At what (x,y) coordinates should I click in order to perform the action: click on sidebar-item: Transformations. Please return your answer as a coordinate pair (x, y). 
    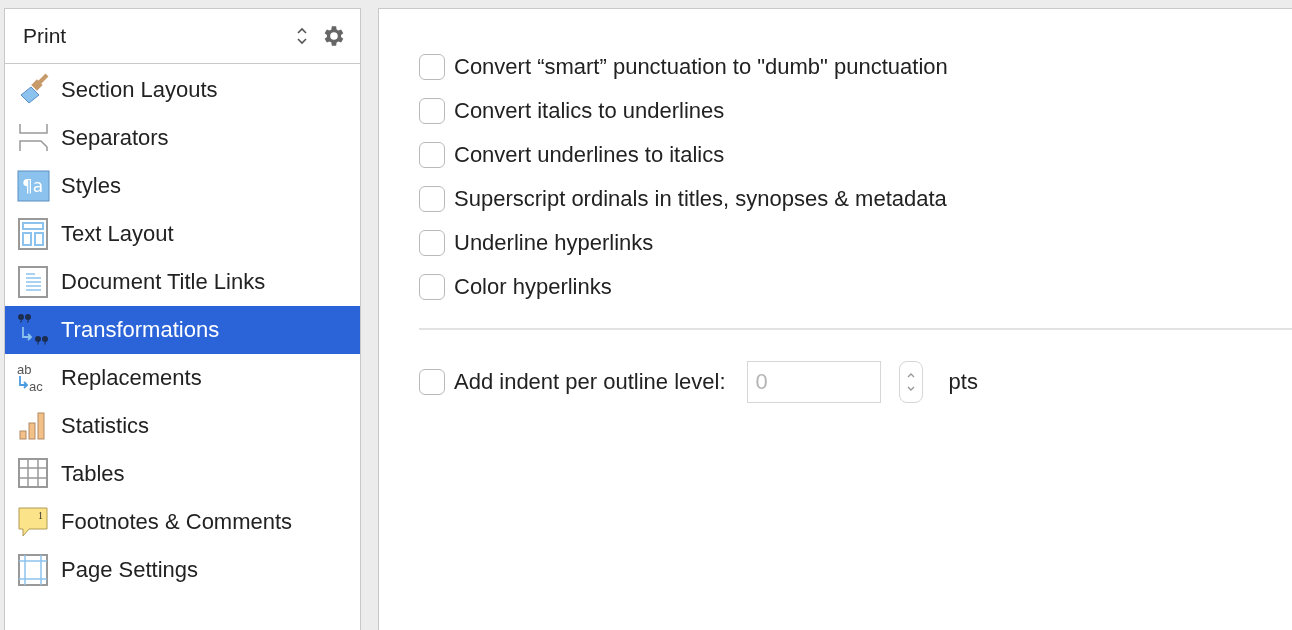
    Looking at the image, I should click on (182, 330).